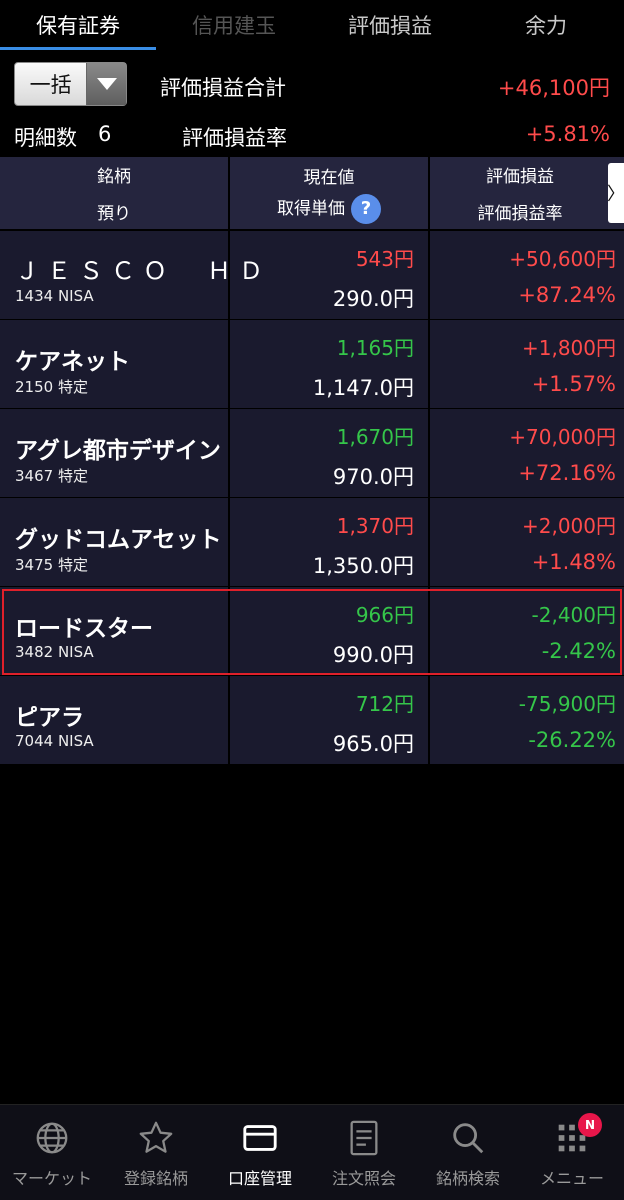 The height and width of the screenshot is (1200, 624). What do you see at coordinates (51, 476) in the screenshot?
I see `stock-code: 3467 特定` at bounding box center [51, 476].